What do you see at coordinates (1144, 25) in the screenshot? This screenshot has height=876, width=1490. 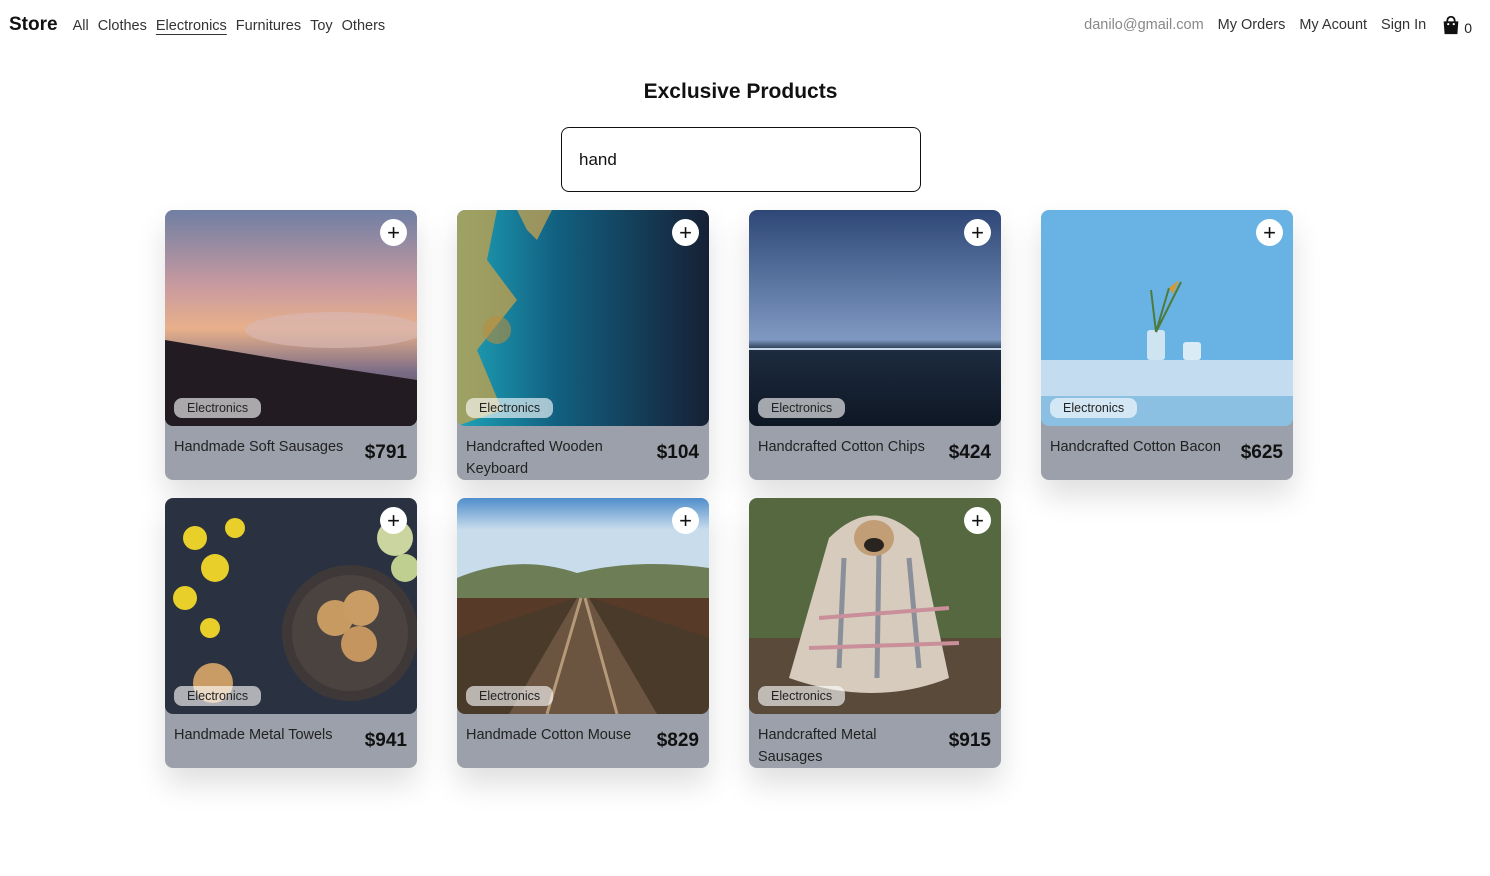 I see `user-email: danilo@gmail.com` at bounding box center [1144, 25].